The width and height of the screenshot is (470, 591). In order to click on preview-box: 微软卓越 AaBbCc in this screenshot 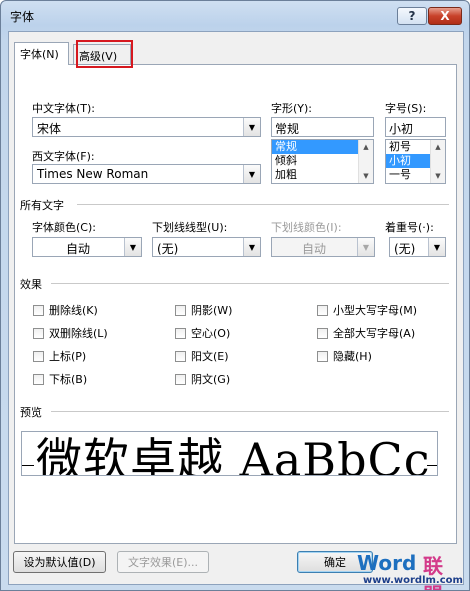, I will do `click(229, 453)`.